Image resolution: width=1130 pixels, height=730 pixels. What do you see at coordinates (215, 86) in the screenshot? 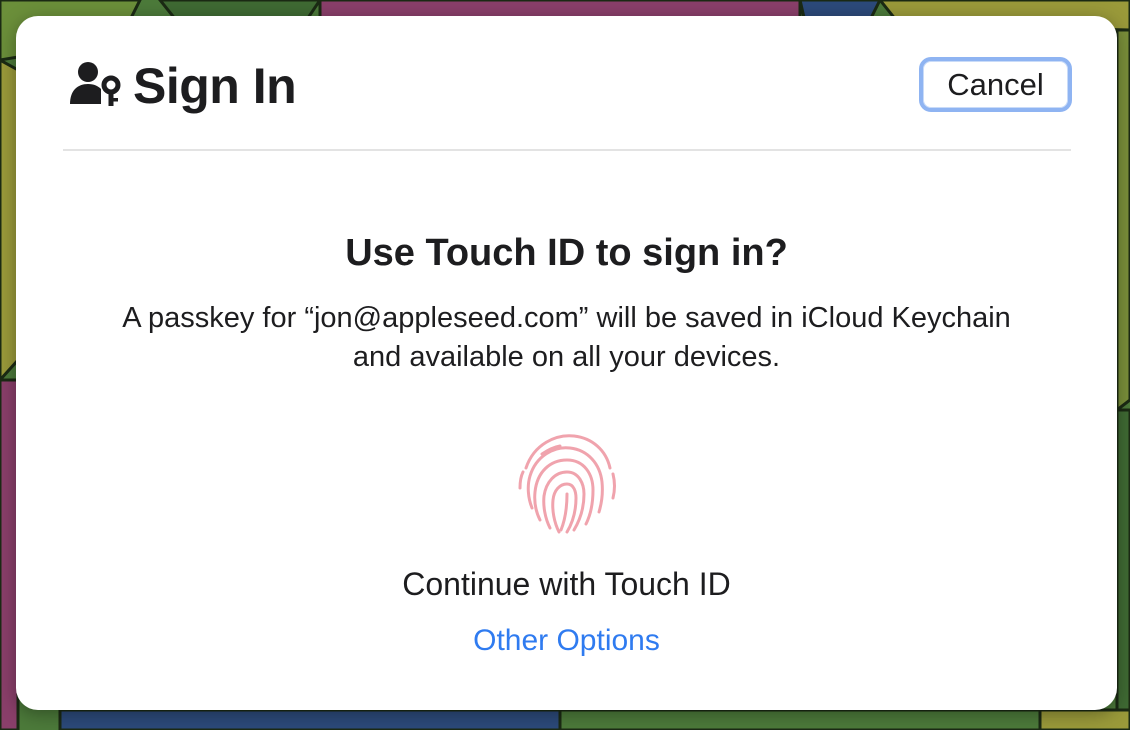
I see `dialog-title: Sign In` at bounding box center [215, 86].